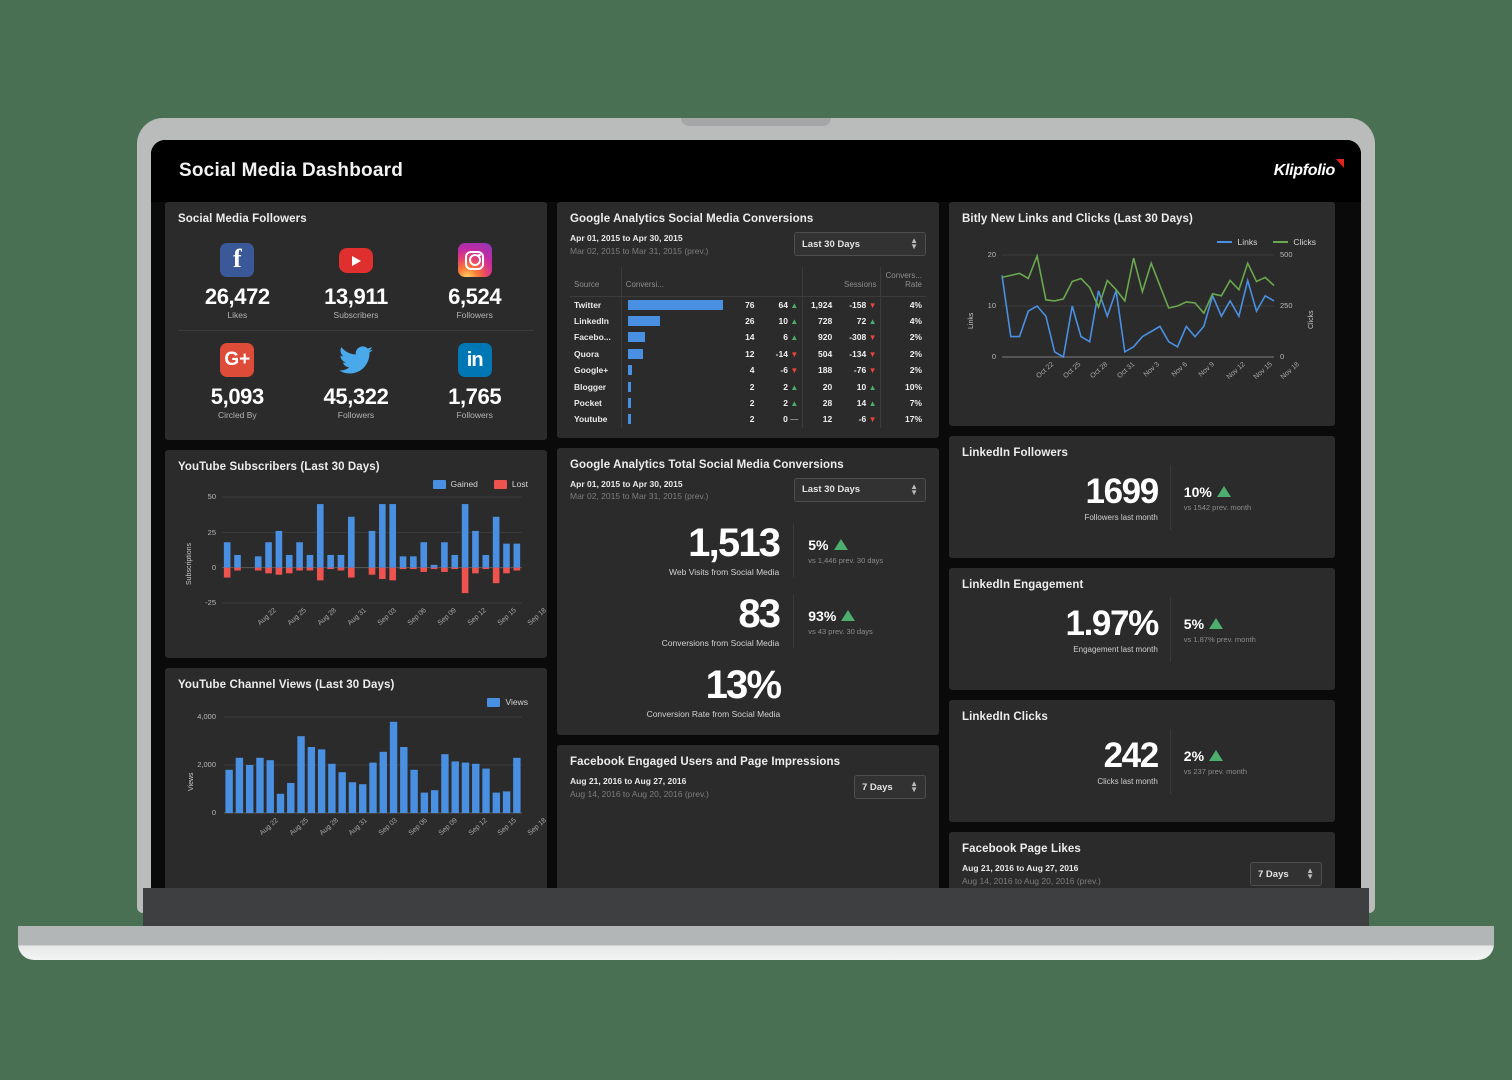 The image size is (1512, 1080). I want to click on klipfolio-logo: Klipfolio, so click(1309, 169).